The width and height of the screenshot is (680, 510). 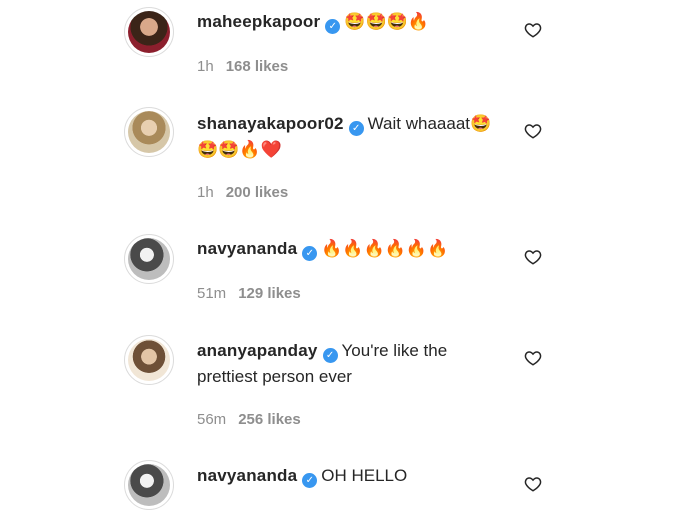 What do you see at coordinates (212, 293) in the screenshot?
I see `timestamp: 51m` at bounding box center [212, 293].